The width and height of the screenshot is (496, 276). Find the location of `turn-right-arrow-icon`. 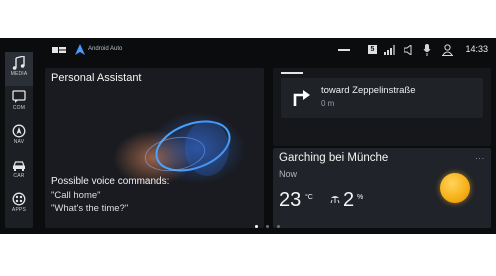

turn-right-arrow-icon is located at coordinates (301, 98).